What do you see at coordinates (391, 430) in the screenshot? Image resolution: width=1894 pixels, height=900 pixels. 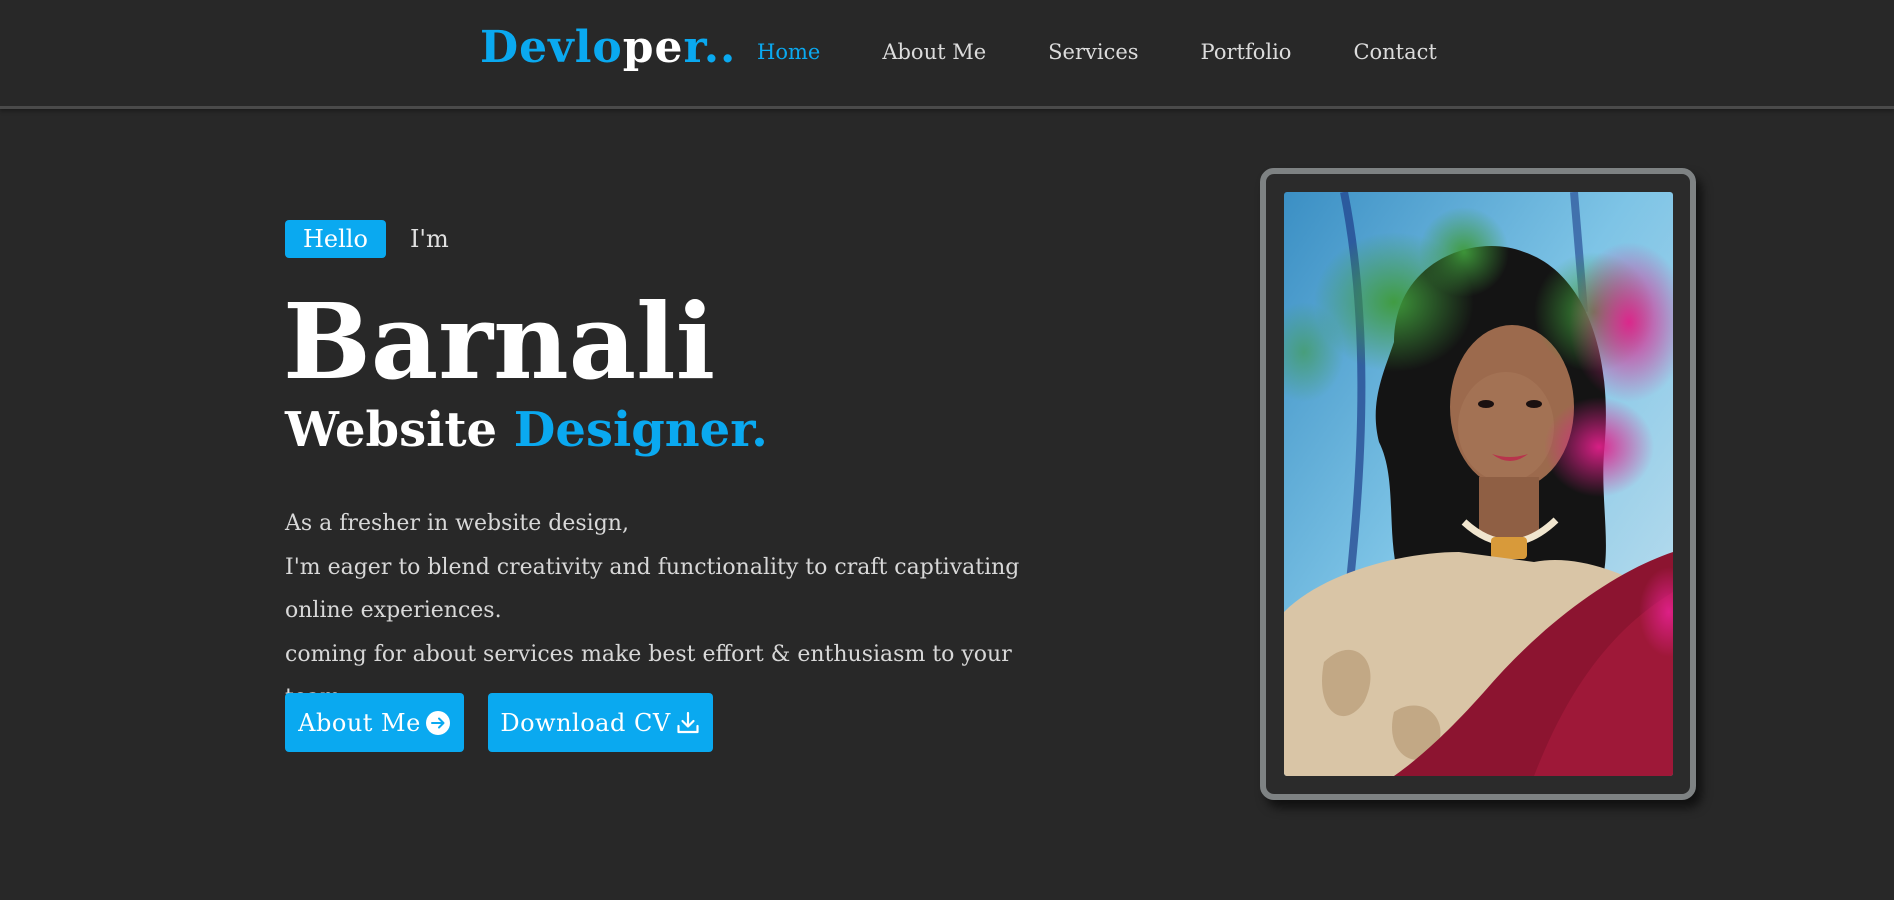 I see `role-main: Website` at bounding box center [391, 430].